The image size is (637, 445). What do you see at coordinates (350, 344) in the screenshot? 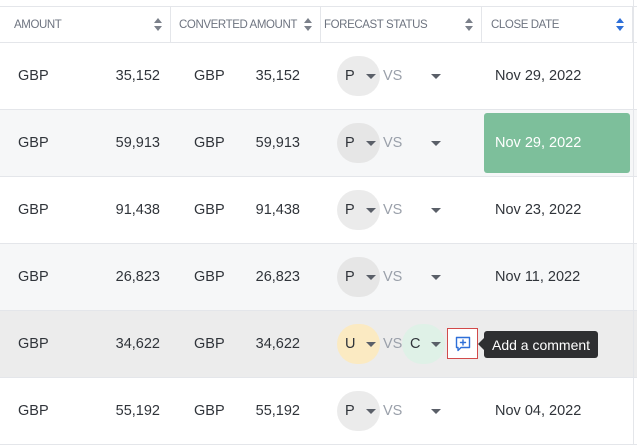
I see `forecast-status-value: U` at bounding box center [350, 344].